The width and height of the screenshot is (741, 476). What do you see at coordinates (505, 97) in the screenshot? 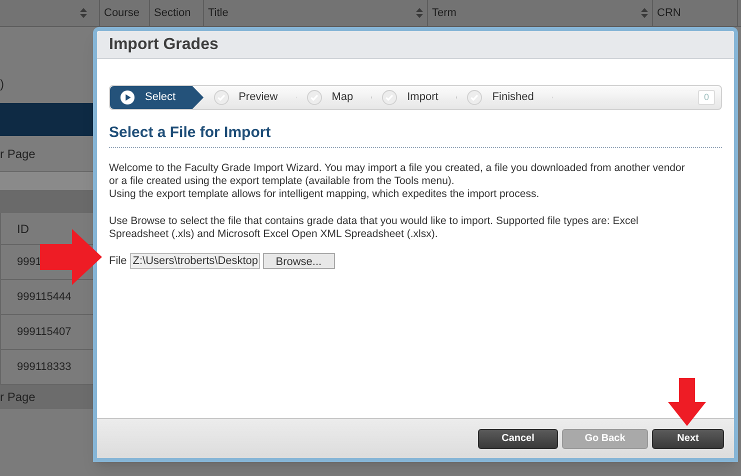
I see `wizard-step: Finished` at bounding box center [505, 97].